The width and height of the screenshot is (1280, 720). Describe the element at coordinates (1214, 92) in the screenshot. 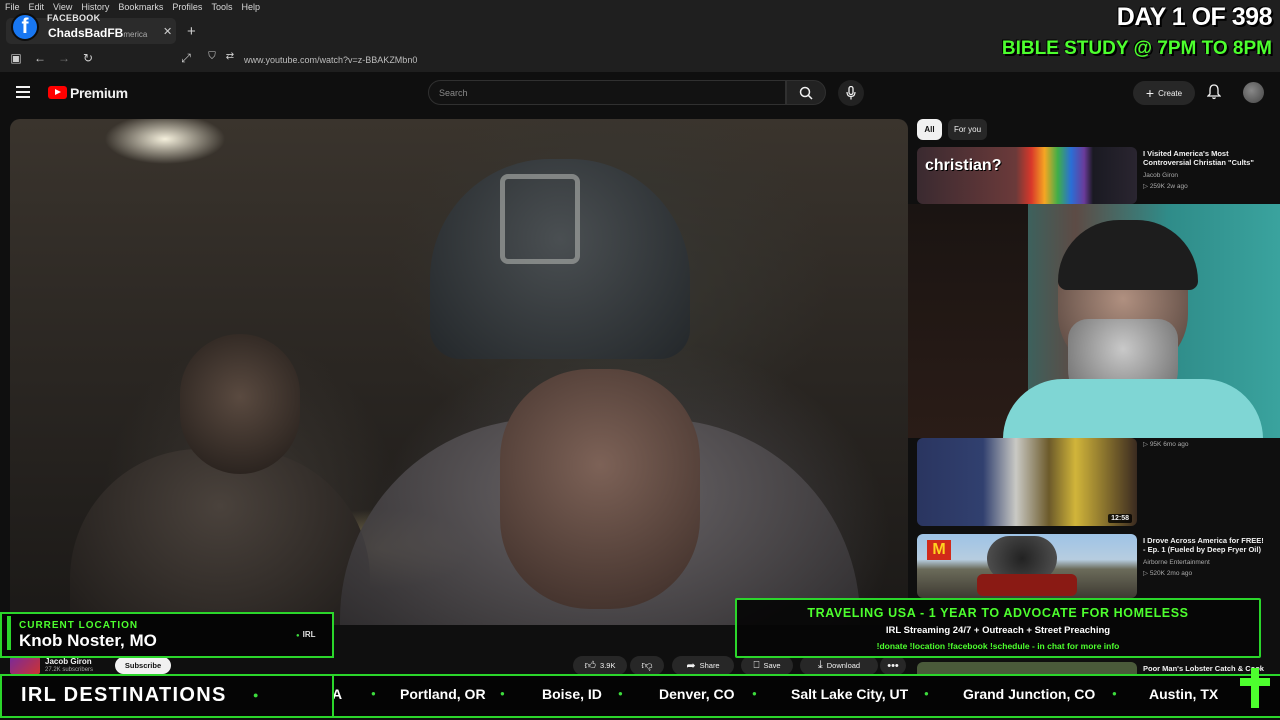

I see `notifications-bell-icon` at that location.